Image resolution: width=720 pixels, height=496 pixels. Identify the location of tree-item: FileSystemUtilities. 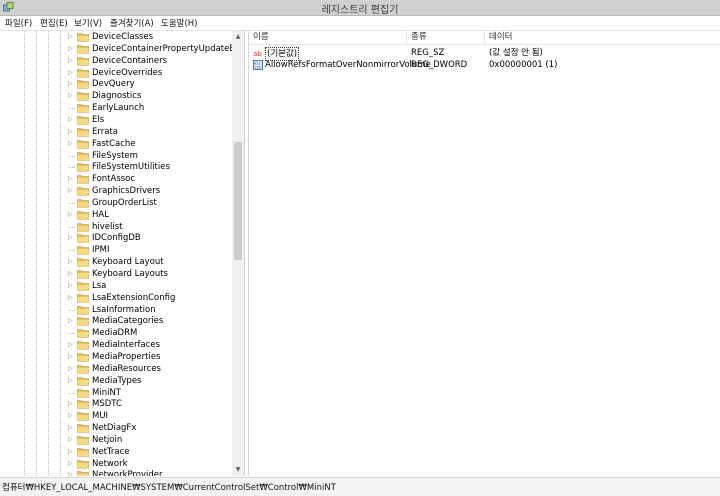
(150, 167).